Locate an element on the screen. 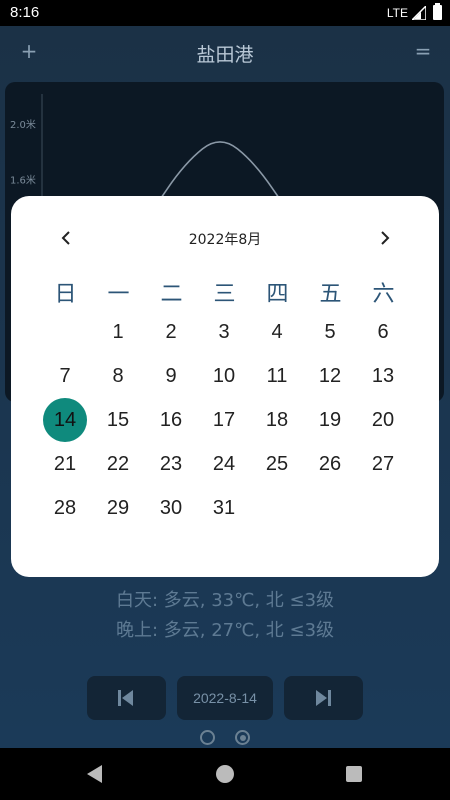  status-bar: 8:16 LTE is located at coordinates (225, 13).